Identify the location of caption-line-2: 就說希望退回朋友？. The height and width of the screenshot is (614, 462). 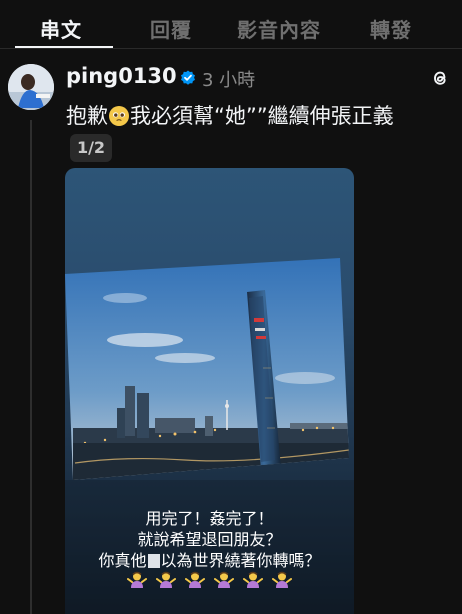
(209, 539).